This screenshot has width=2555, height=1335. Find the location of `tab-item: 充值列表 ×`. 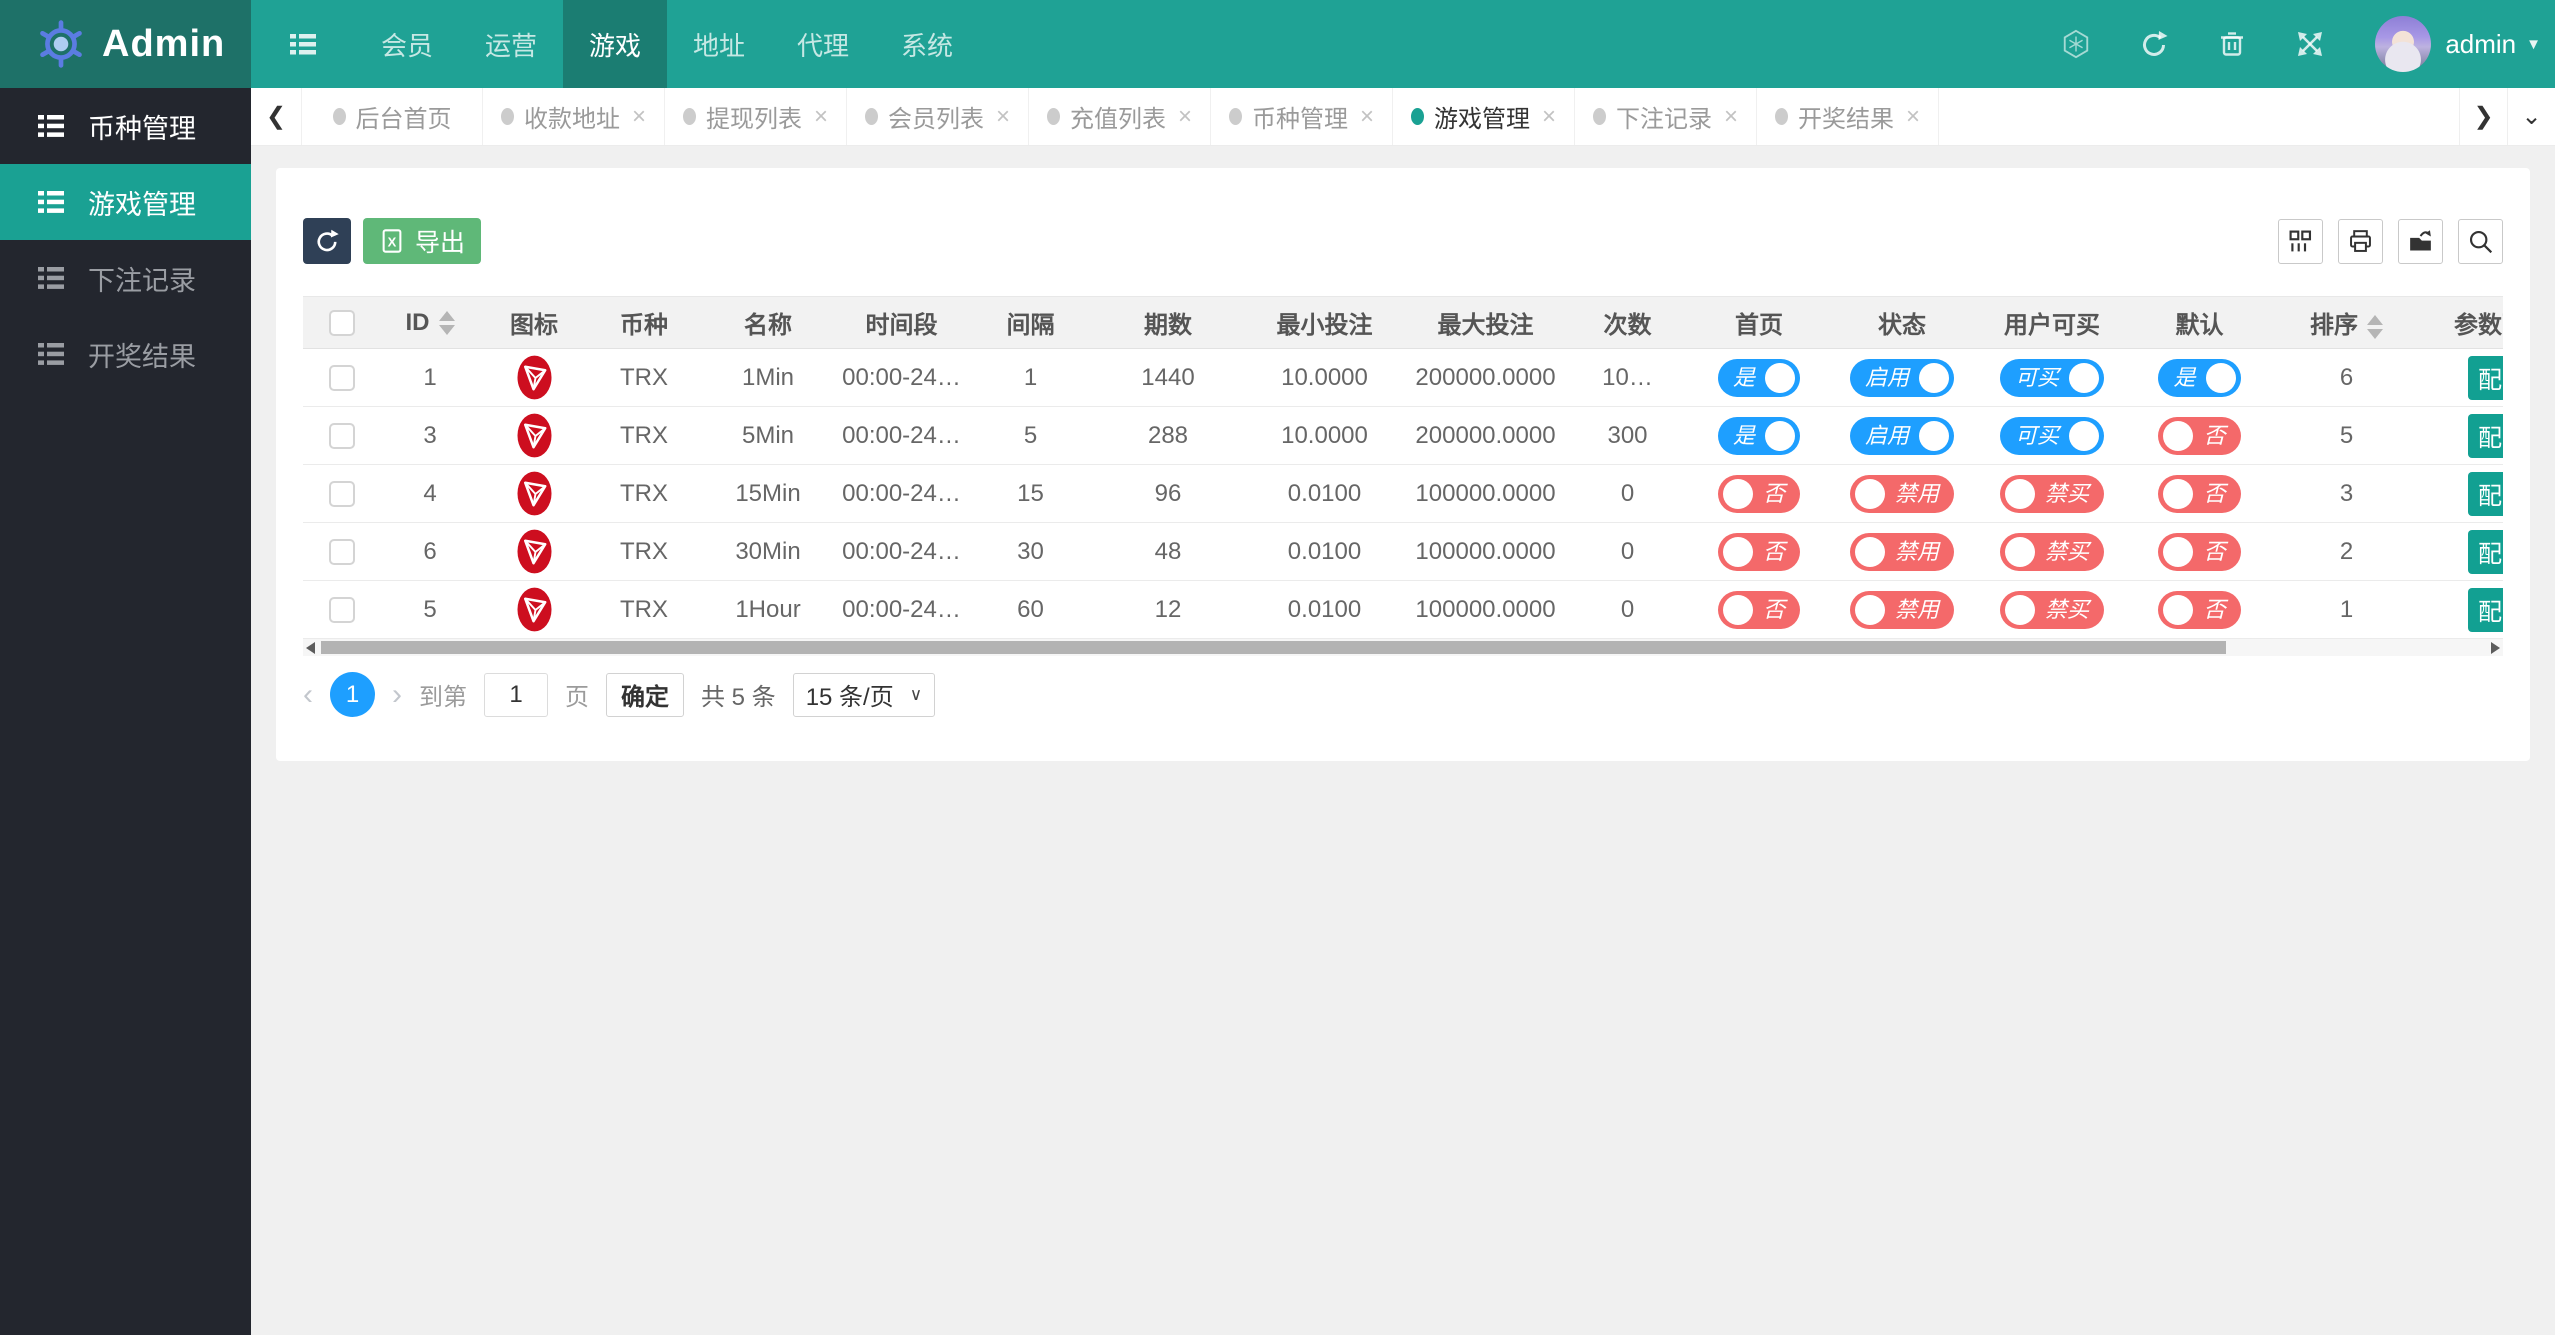

tab-item: 充值列表 × is located at coordinates (1120, 116).